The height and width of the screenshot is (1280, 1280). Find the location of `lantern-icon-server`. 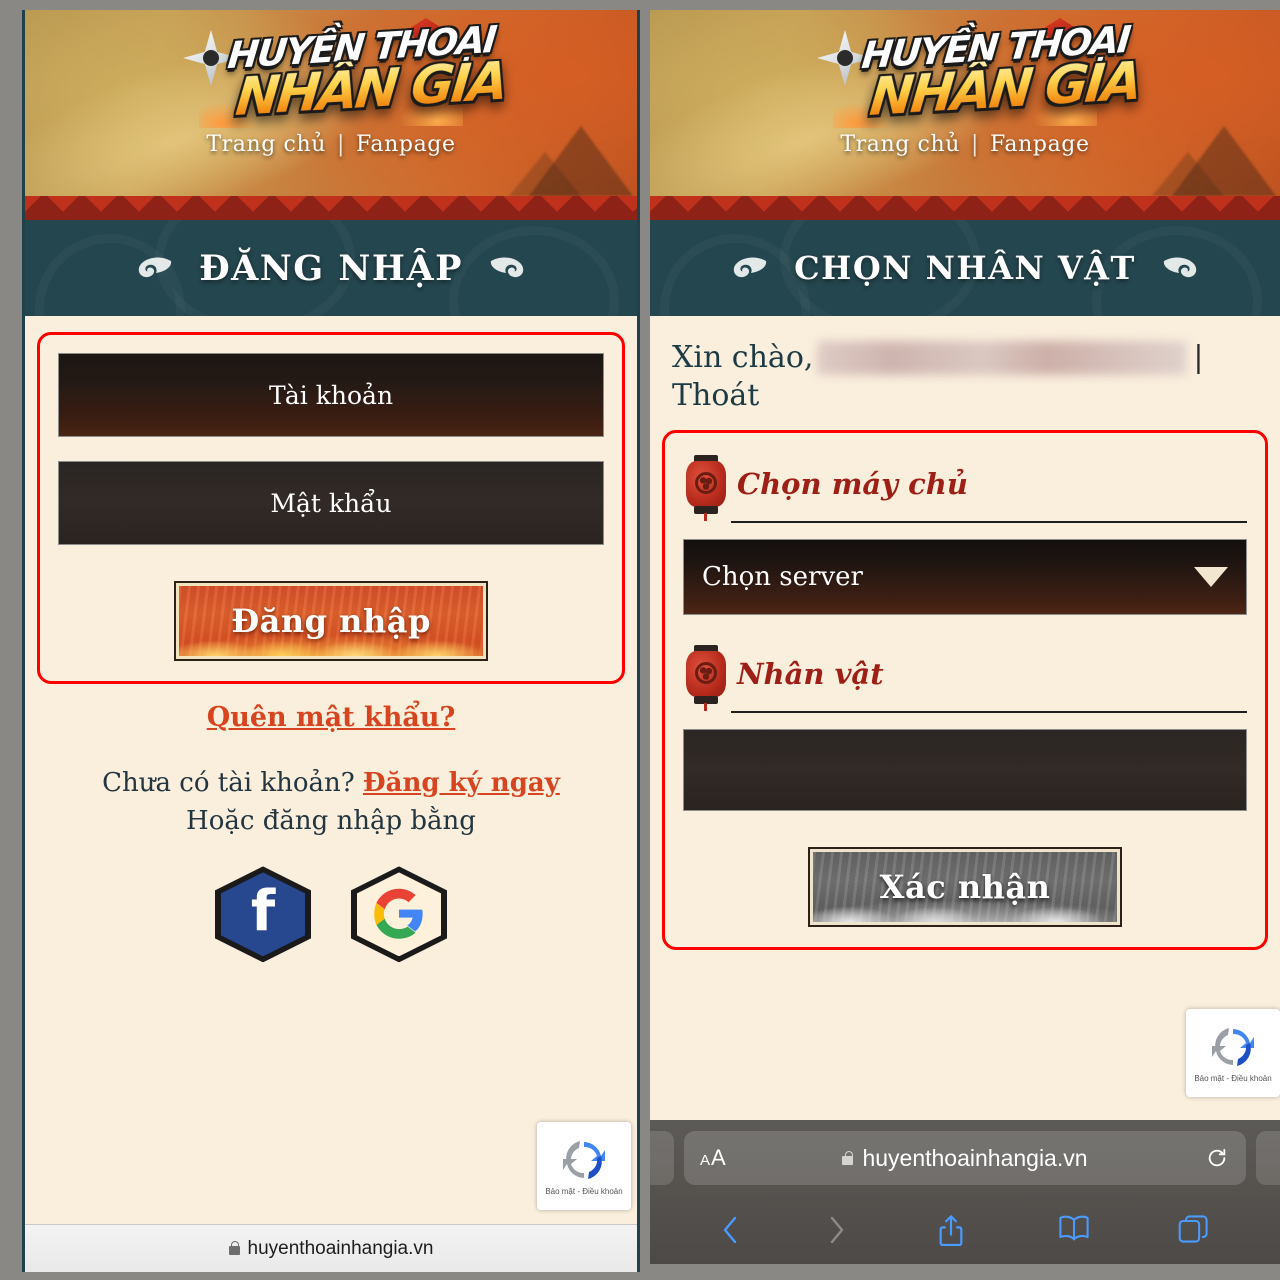

lantern-icon-server is located at coordinates (706, 486).